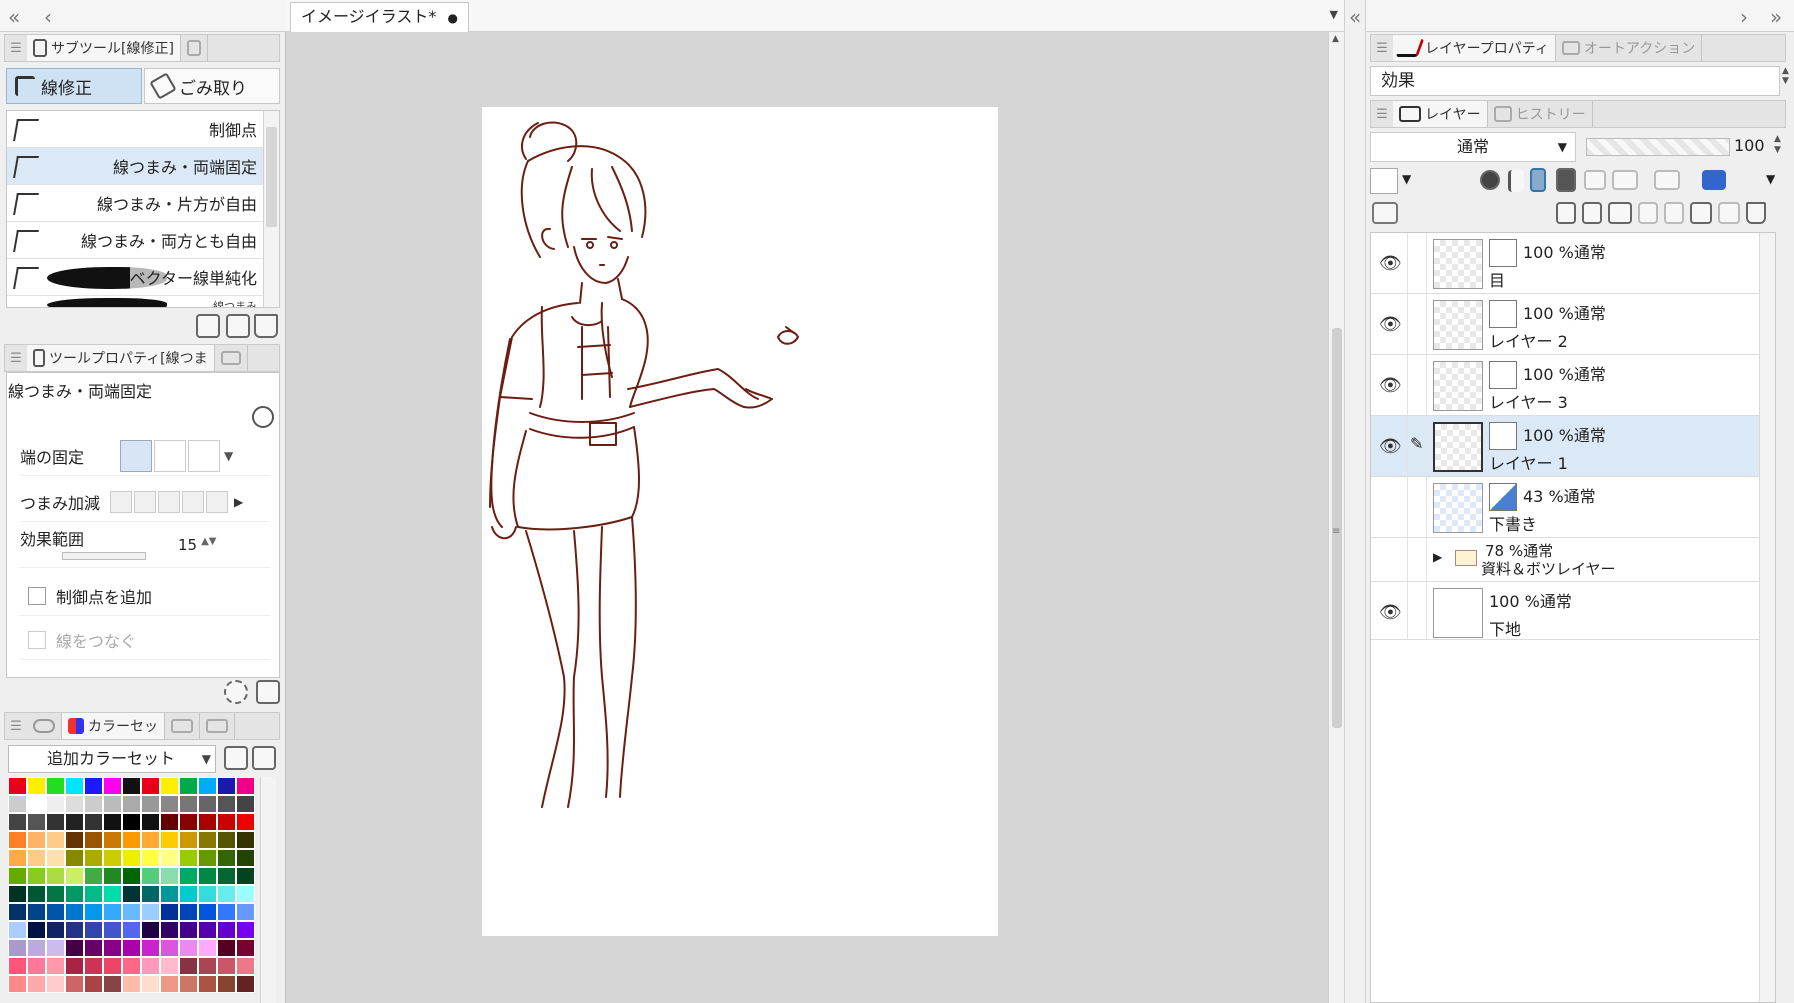  What do you see at coordinates (143, 166) in the screenshot?
I see `subtool-item-pinch-both-fixed: 線つまみ・両端固定` at bounding box center [143, 166].